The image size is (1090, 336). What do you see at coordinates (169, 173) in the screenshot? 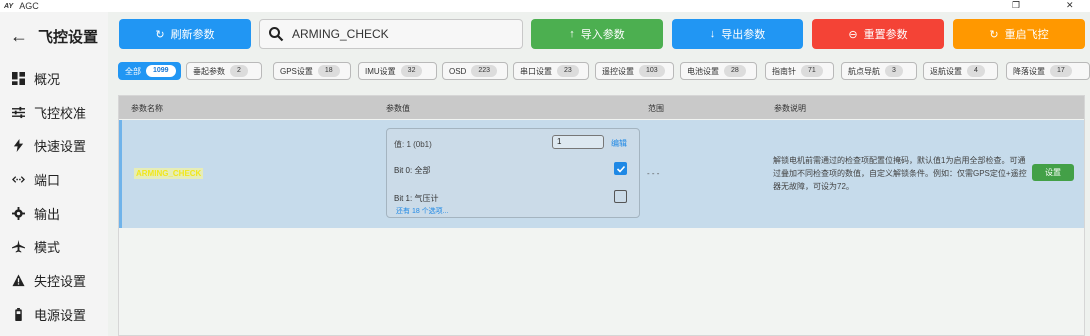
I see `param-name: ARMING_CHECK` at bounding box center [169, 173].